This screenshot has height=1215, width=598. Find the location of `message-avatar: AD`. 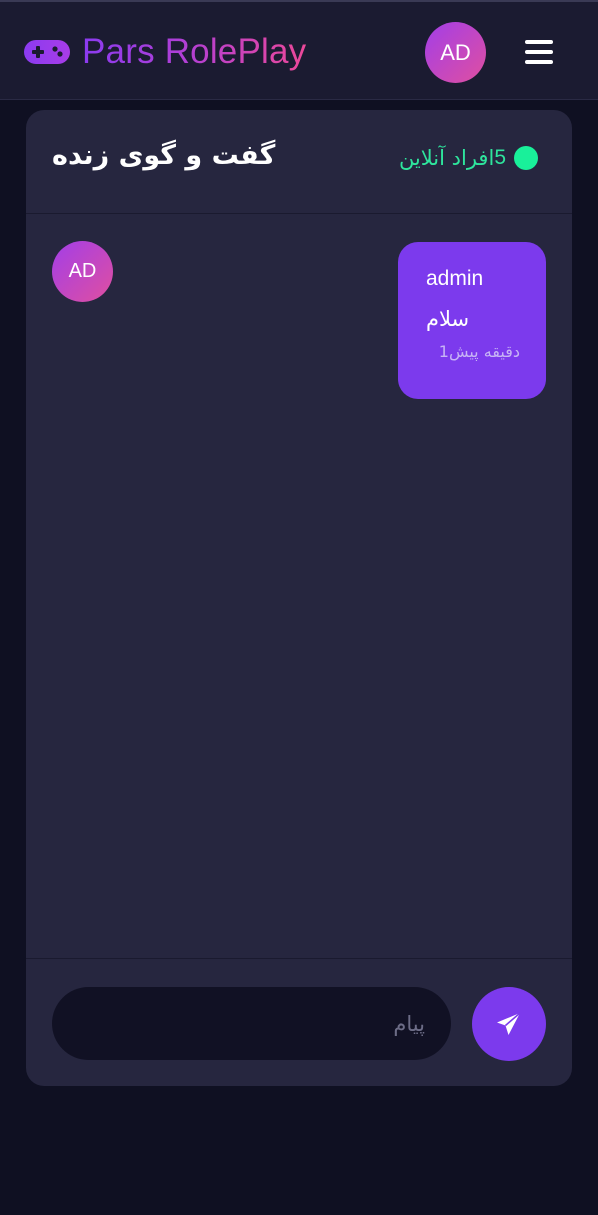

message-avatar: AD is located at coordinates (82, 271).